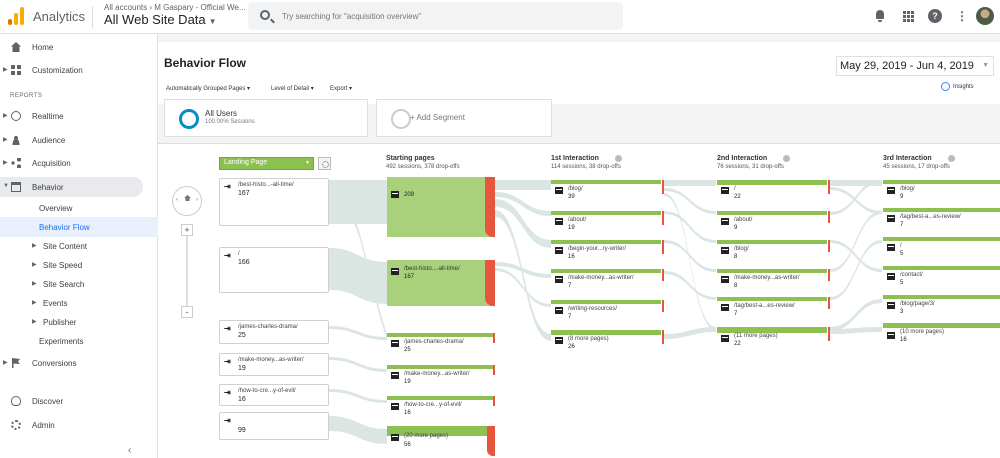 This screenshot has height=458, width=1000. What do you see at coordinates (16, 16) in the screenshot?
I see `analytics-logo-icon` at bounding box center [16, 16].